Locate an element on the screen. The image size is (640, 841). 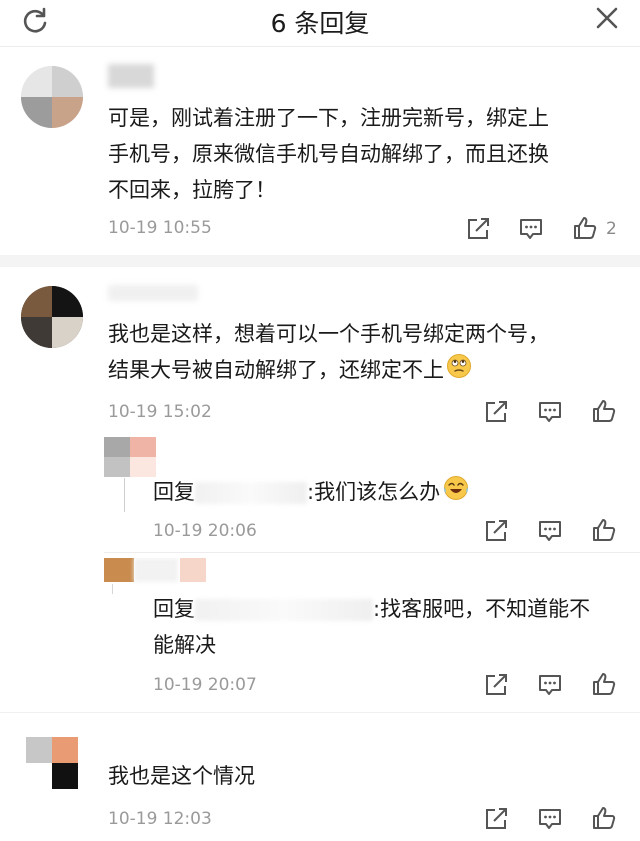
page-title: 6 条回复 is located at coordinates (320, 23).